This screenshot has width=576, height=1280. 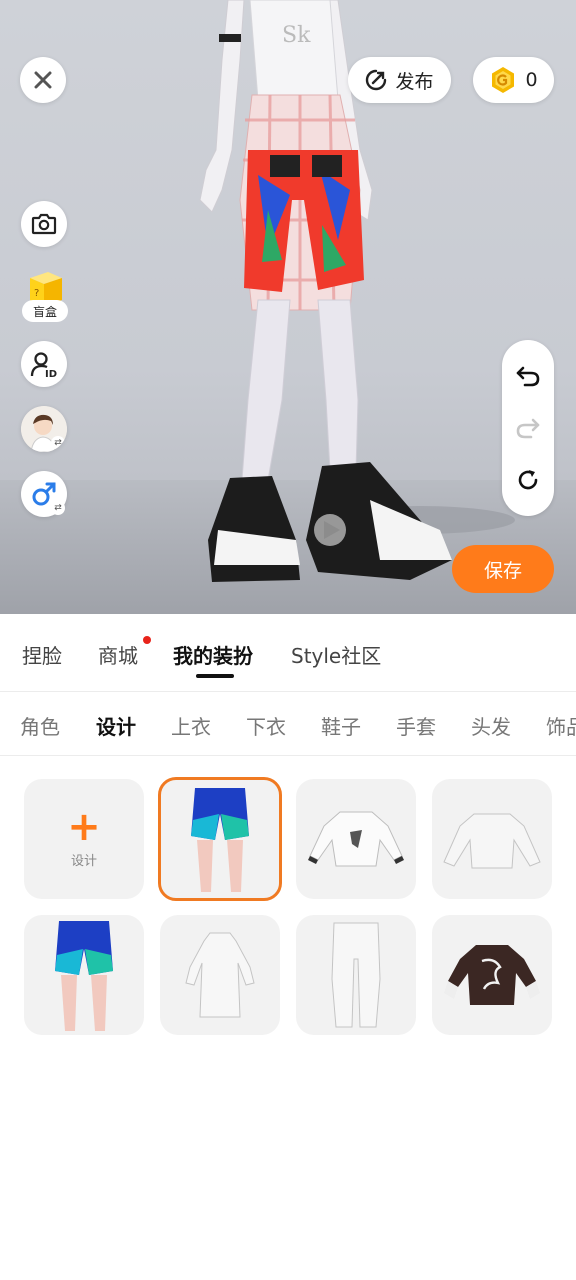 I want to click on blindbox-label: 盲盒, so click(x=45, y=311).